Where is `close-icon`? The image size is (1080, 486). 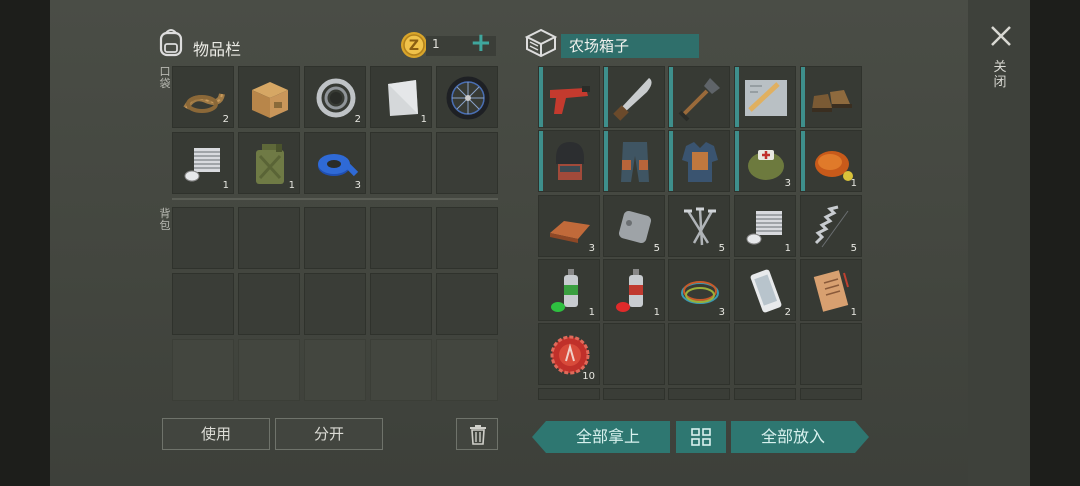
close-icon is located at coordinates (1001, 36).